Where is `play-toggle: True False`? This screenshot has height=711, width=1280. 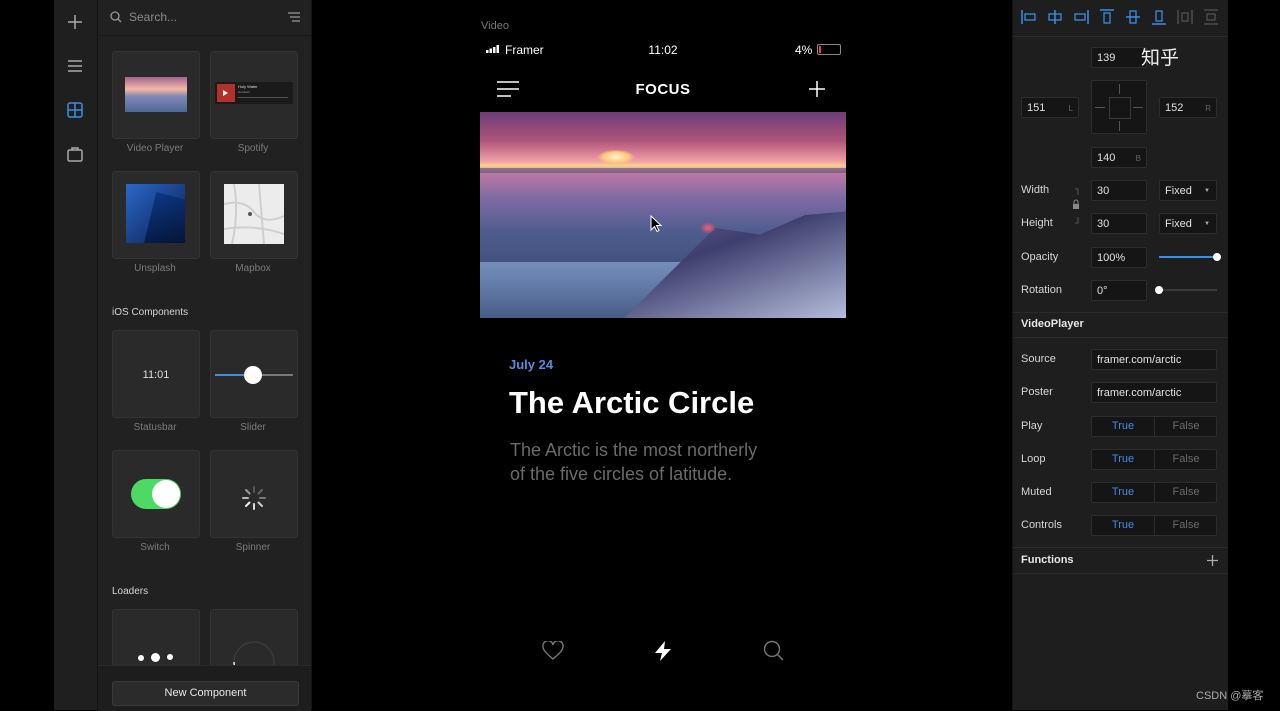 play-toggle: True False is located at coordinates (1154, 426).